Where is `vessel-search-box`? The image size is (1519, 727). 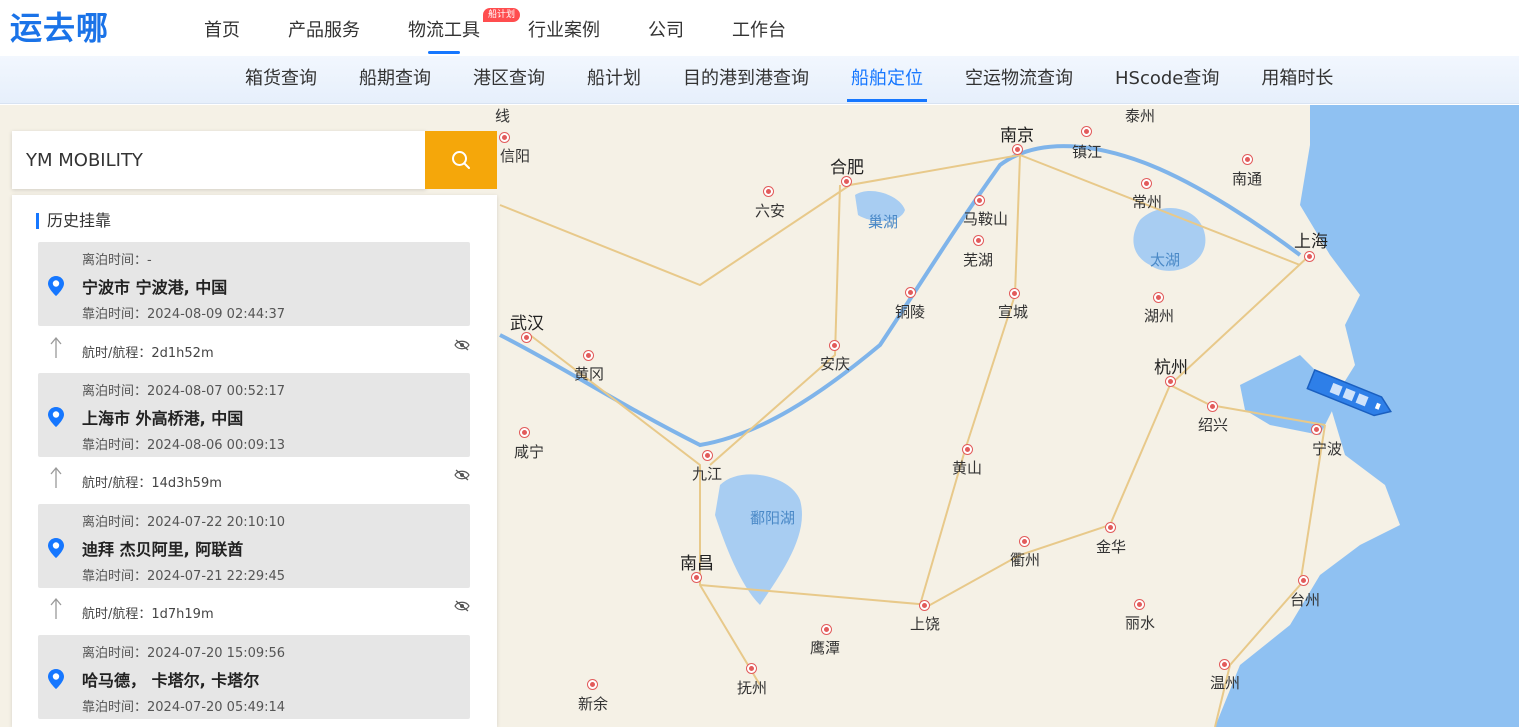
vessel-search-box is located at coordinates (219, 160).